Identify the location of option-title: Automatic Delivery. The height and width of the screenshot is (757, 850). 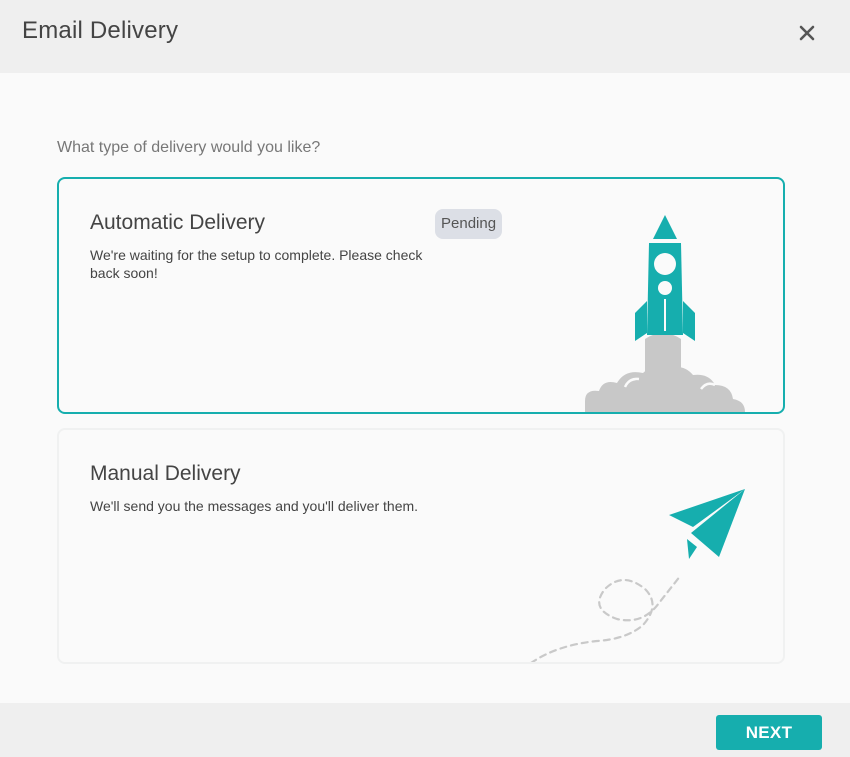
(178, 222).